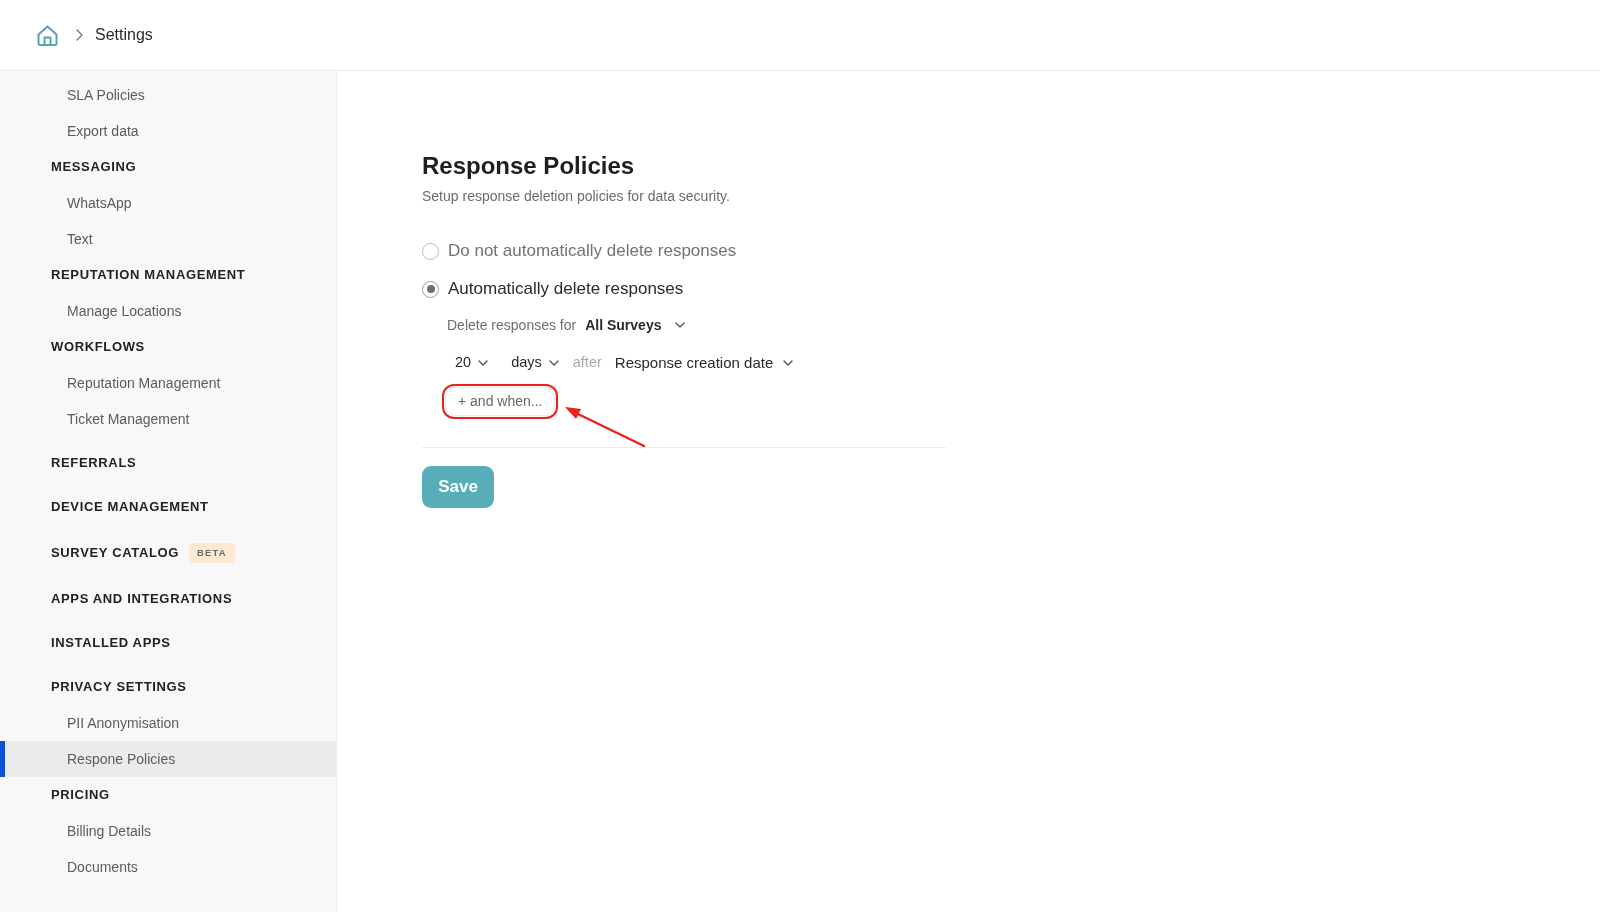 This screenshot has height=912, width=1600. What do you see at coordinates (512, 325) in the screenshot?
I see `scope-label: Delete responses for` at bounding box center [512, 325].